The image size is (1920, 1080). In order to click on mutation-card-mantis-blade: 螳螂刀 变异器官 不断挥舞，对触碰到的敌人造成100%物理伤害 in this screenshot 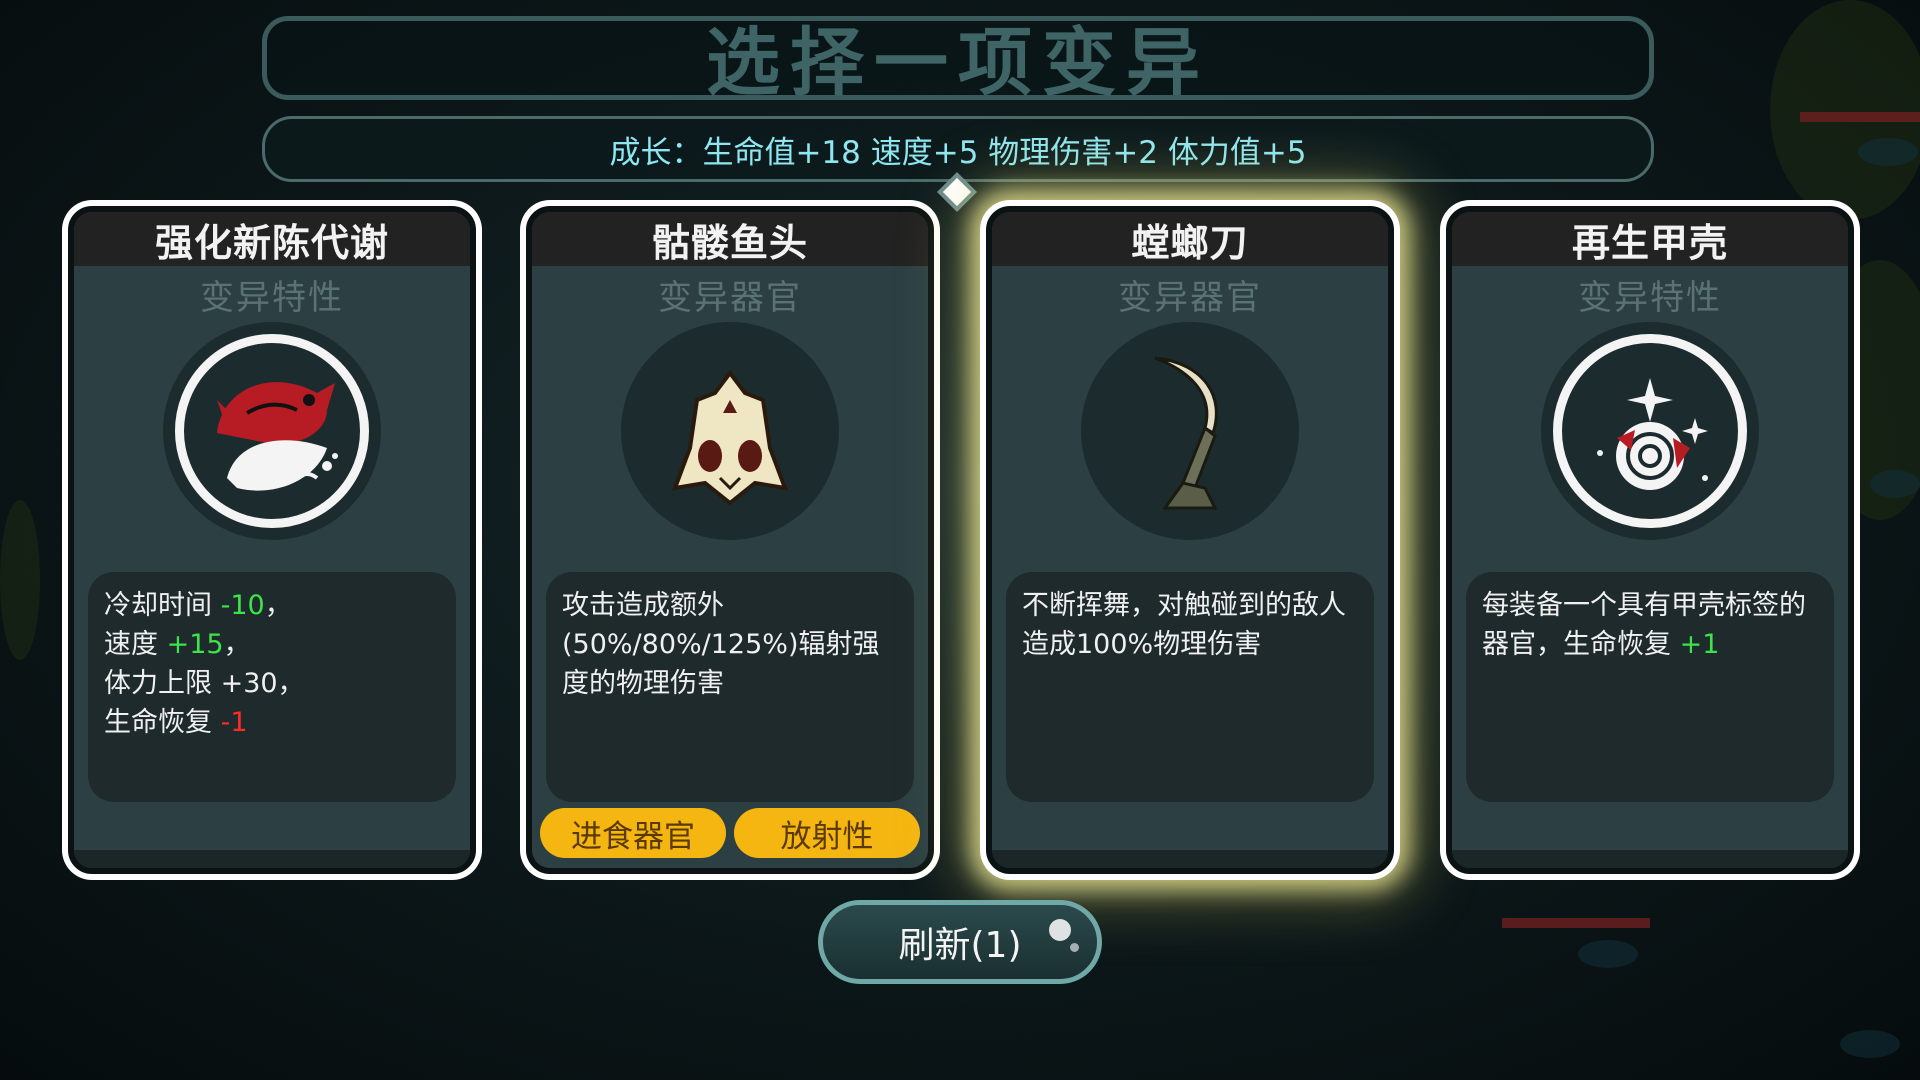, I will do `click(1190, 540)`.